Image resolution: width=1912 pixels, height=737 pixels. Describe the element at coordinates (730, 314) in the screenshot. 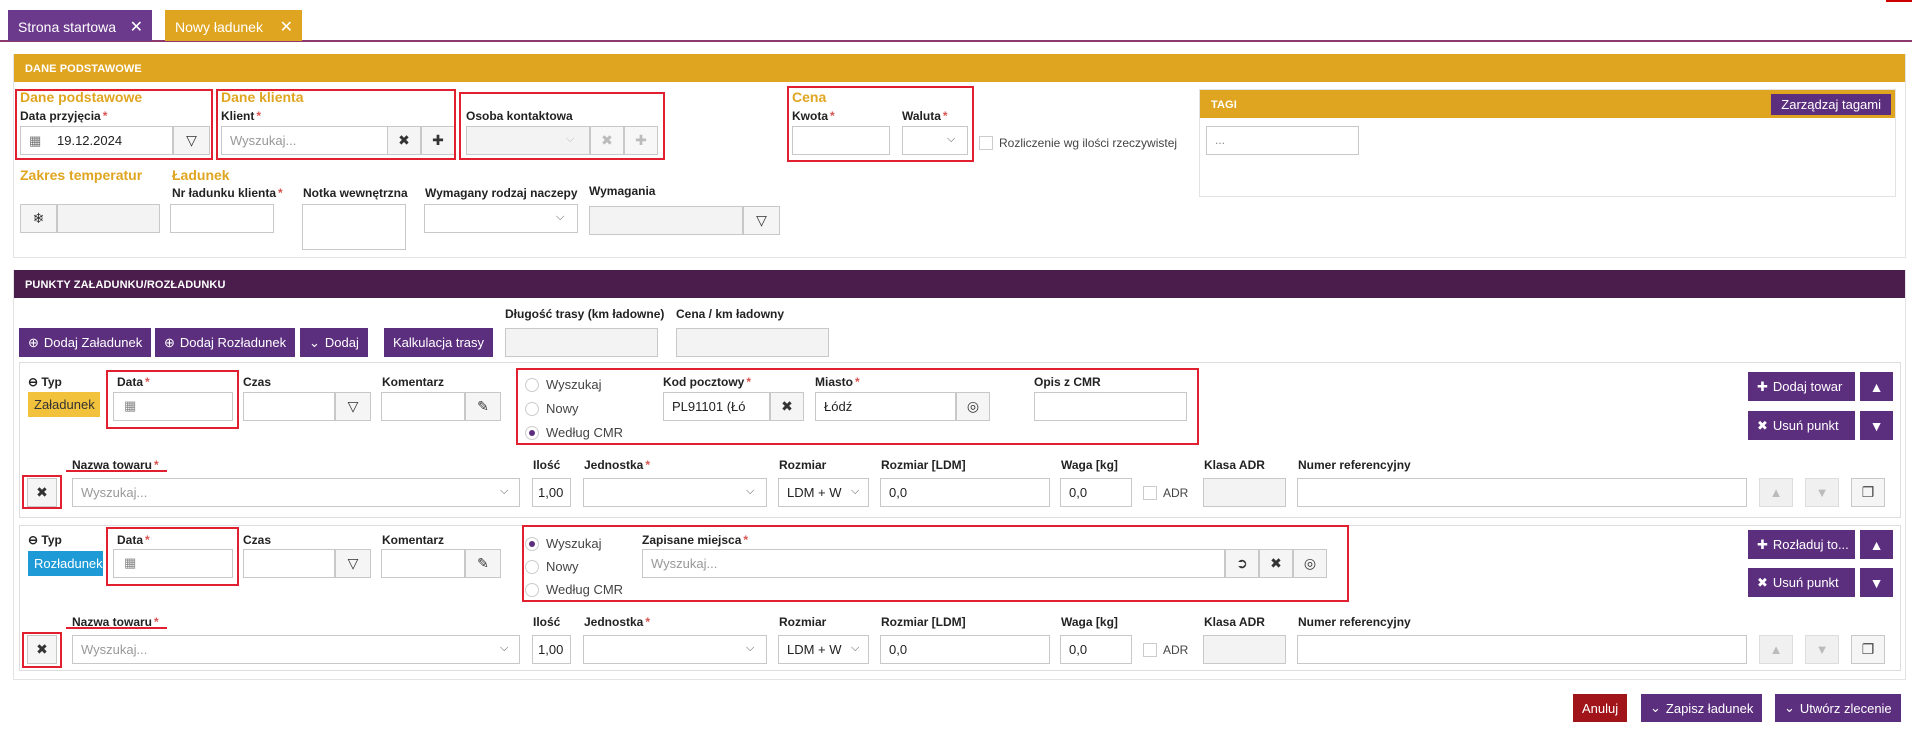

I see `price-km-label: Cena / km ładowny` at that location.